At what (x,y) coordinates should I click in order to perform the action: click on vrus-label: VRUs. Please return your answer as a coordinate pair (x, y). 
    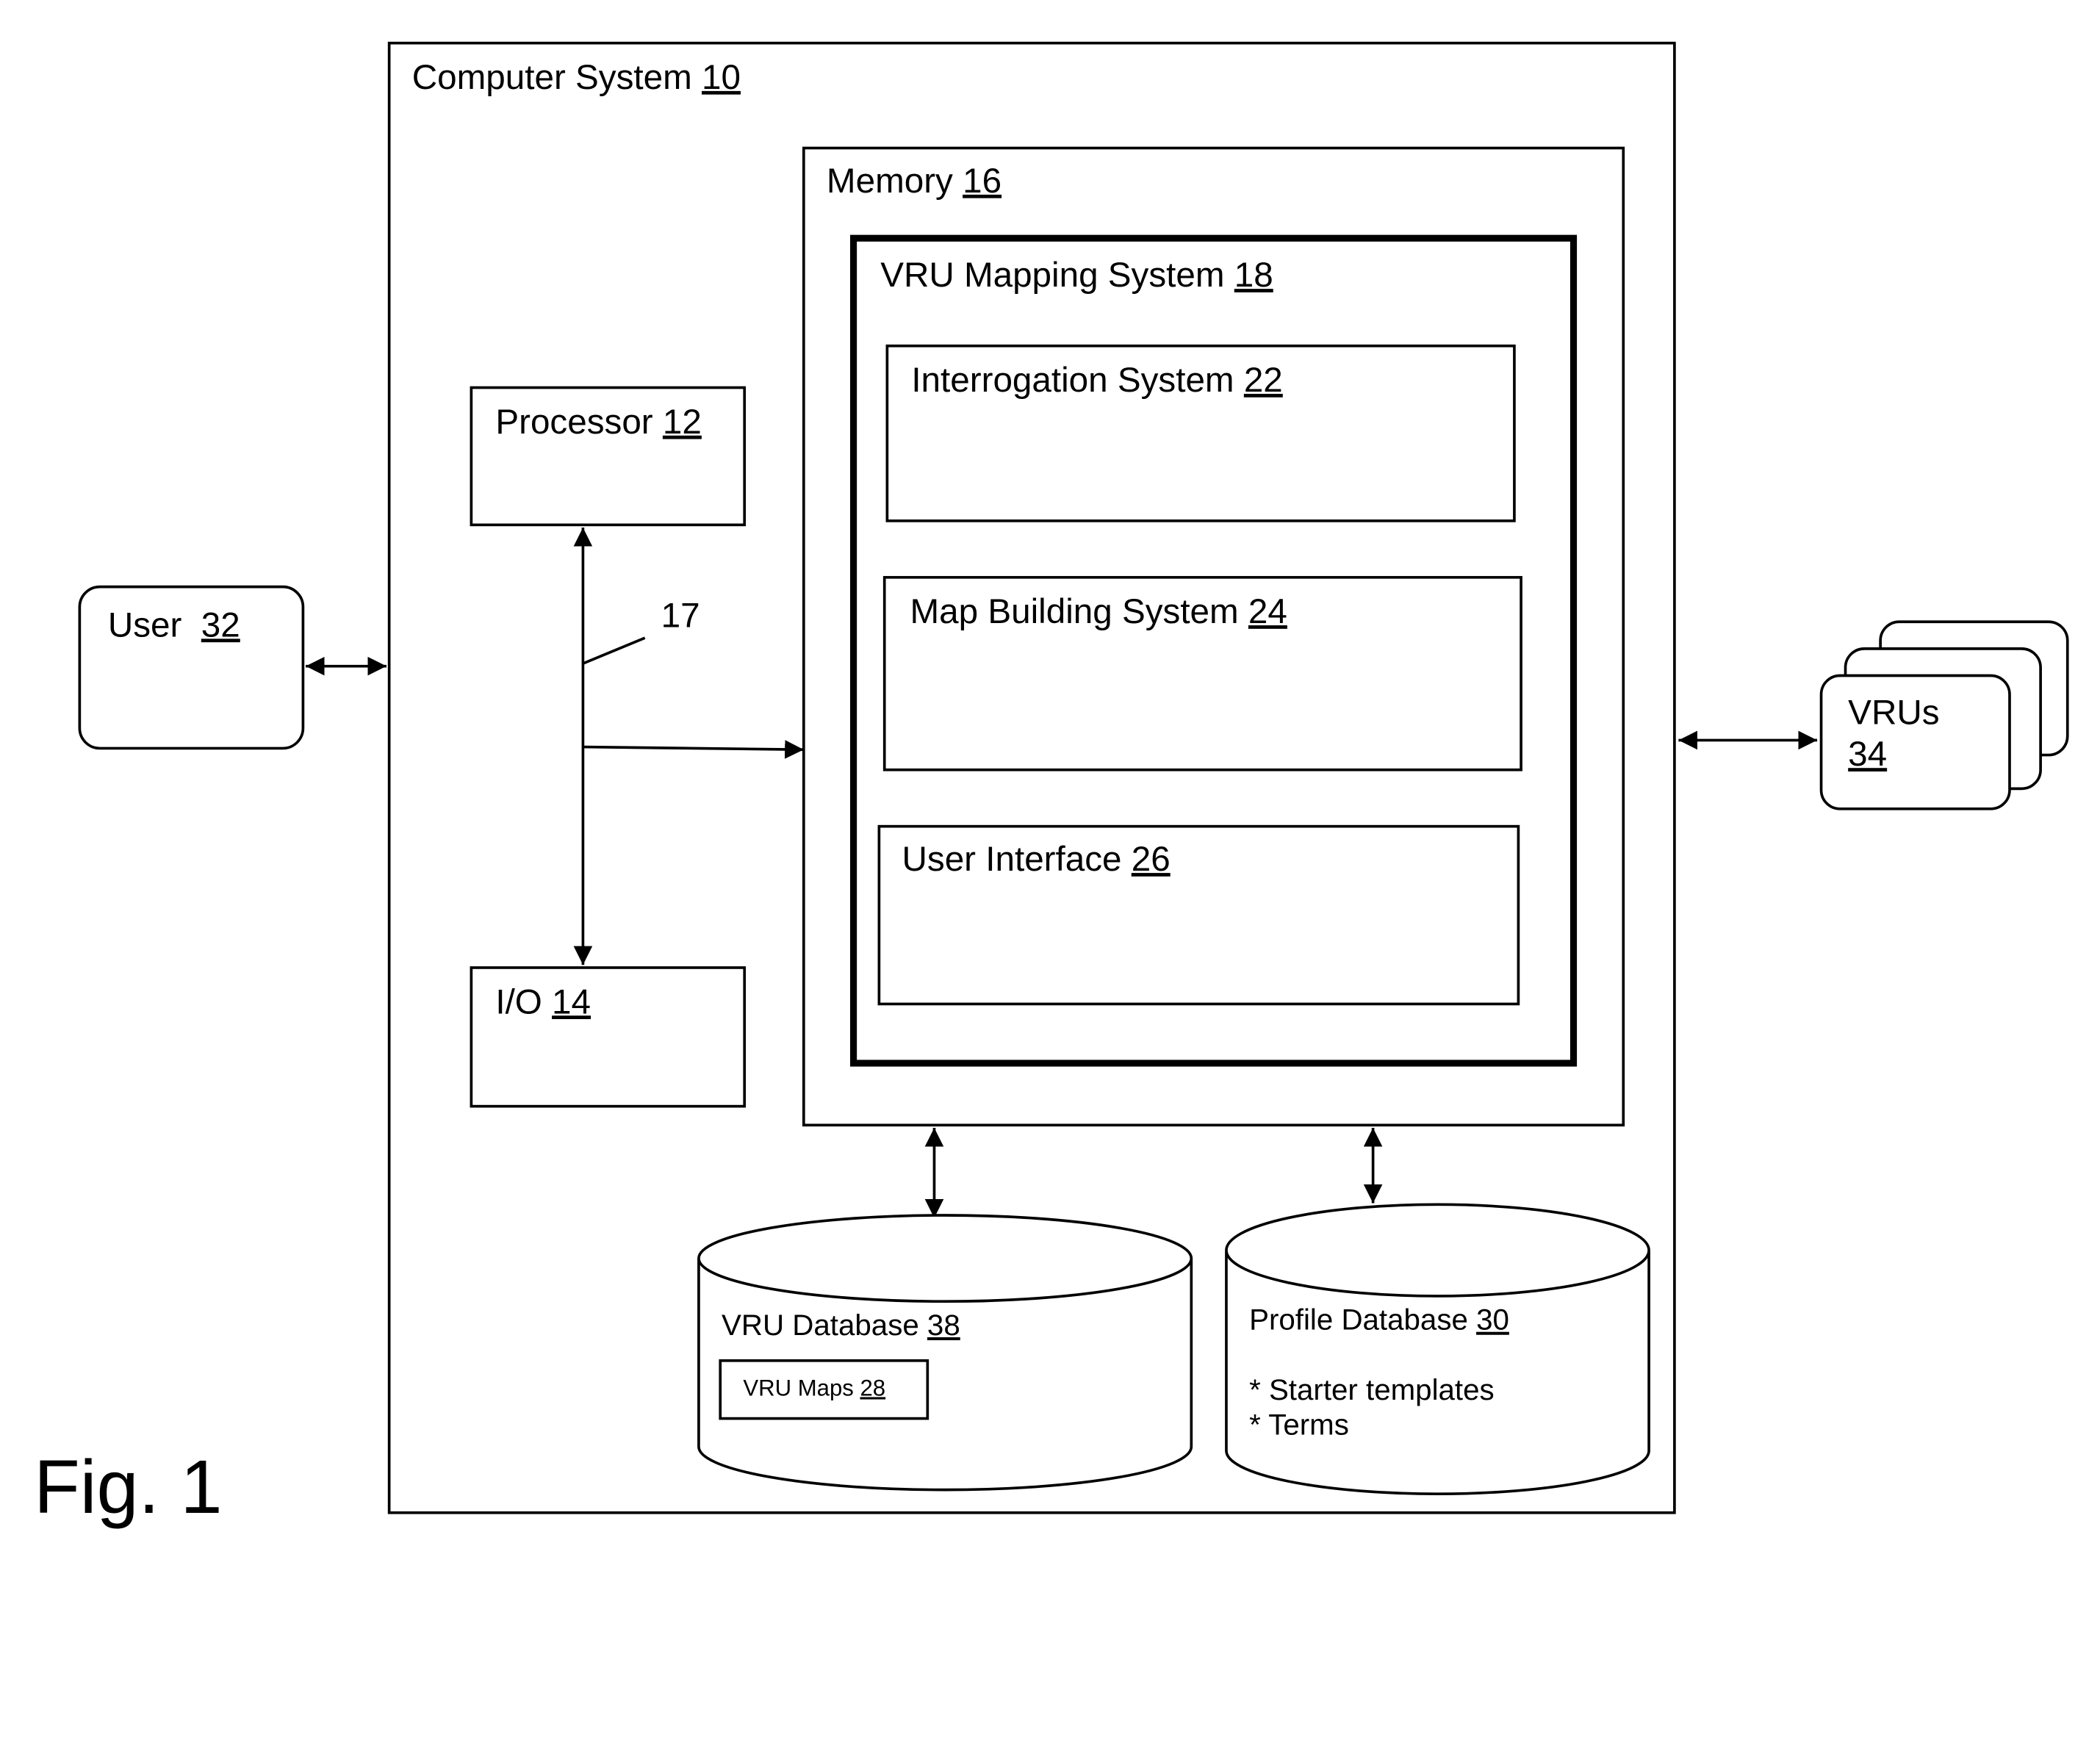
    Looking at the image, I should click on (1893, 713).